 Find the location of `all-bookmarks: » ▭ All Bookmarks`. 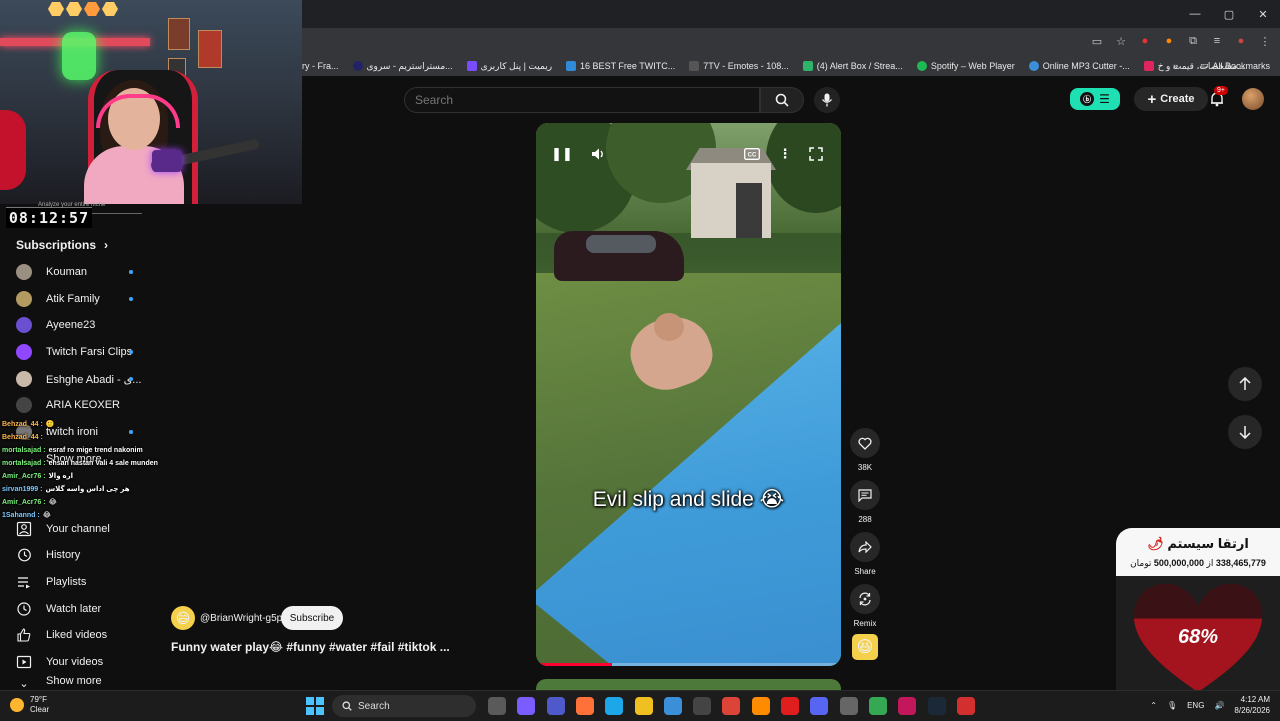

all-bookmarks: » ▭ All Bookmarks is located at coordinates (1221, 65).